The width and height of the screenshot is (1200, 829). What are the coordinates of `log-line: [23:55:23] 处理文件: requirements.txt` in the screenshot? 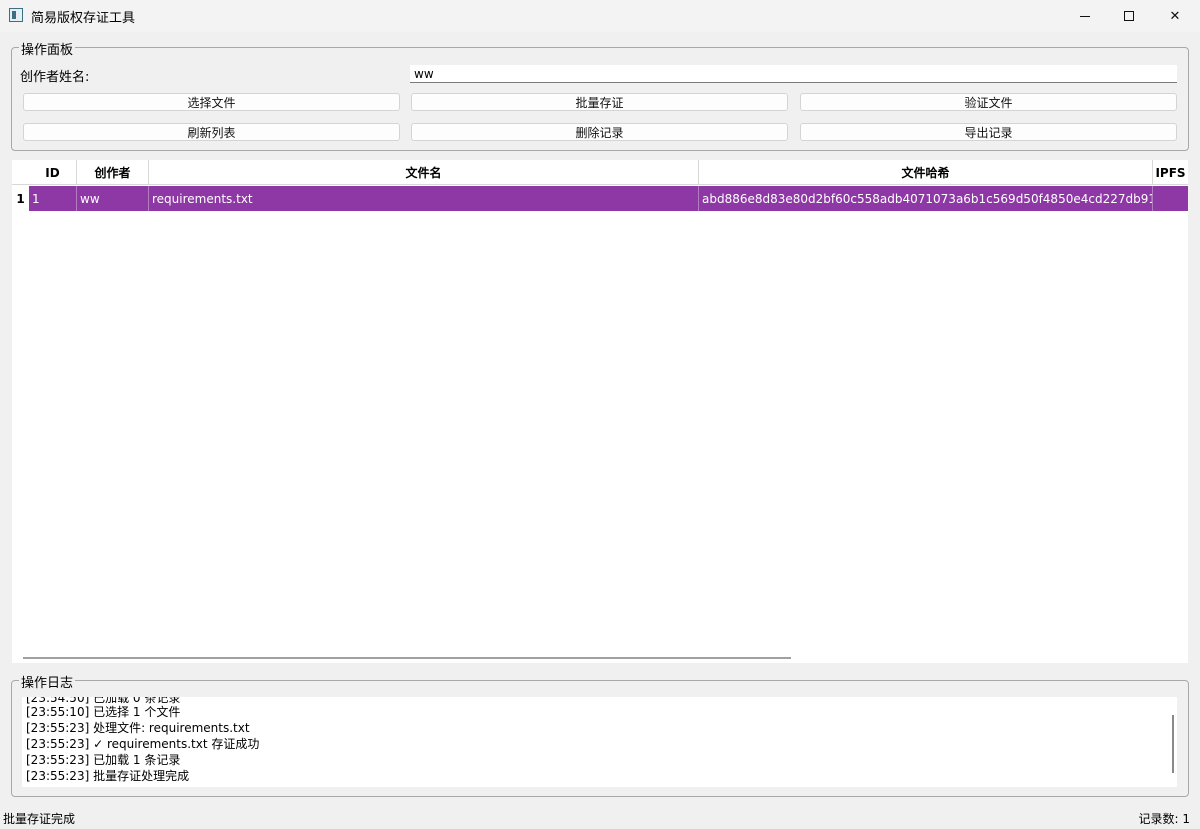 It's located at (138, 728).